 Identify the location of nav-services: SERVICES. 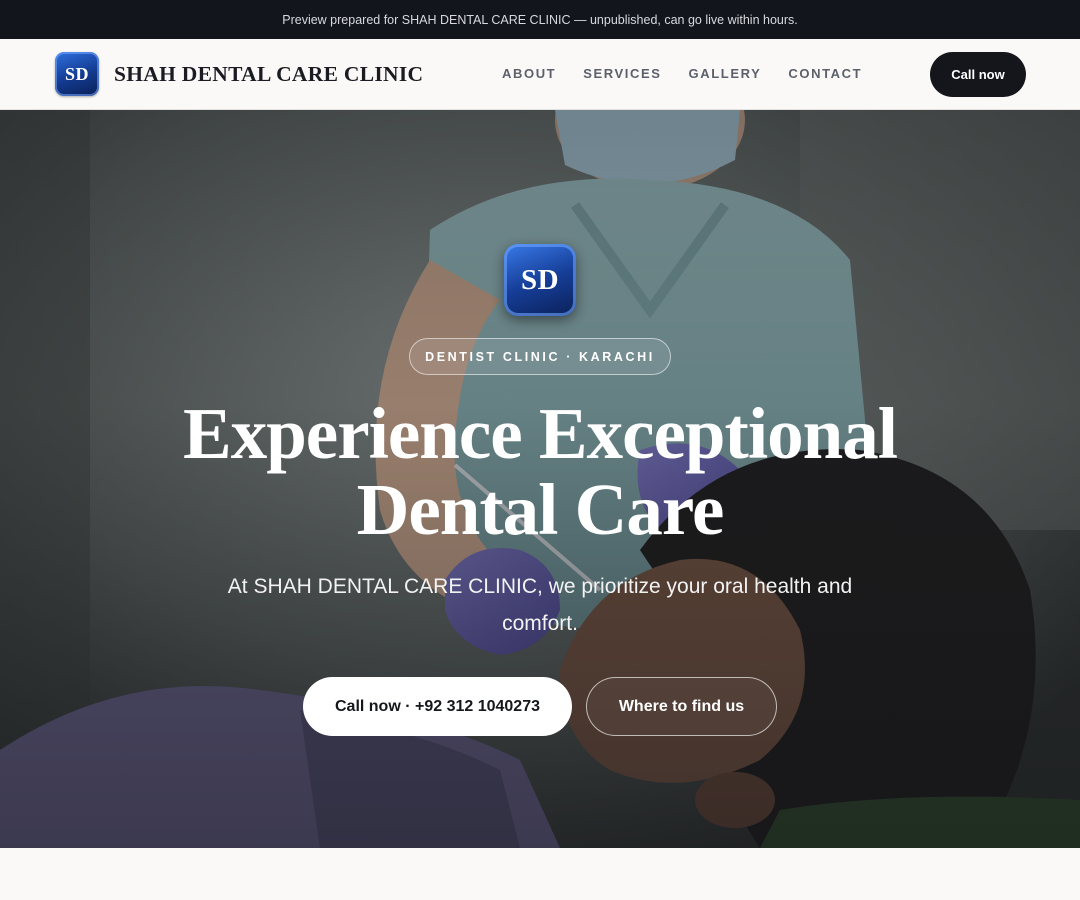
(622, 73).